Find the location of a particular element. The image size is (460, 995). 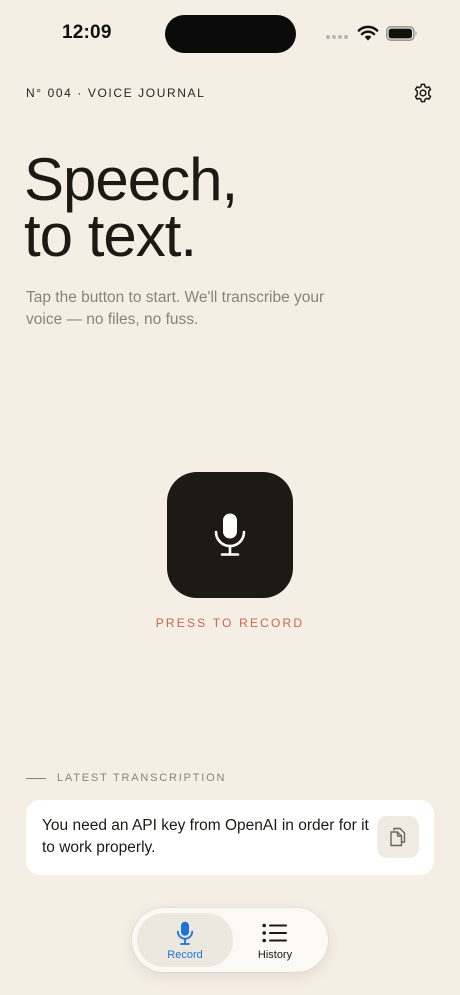

tab-label-record: Record is located at coordinates (185, 955).